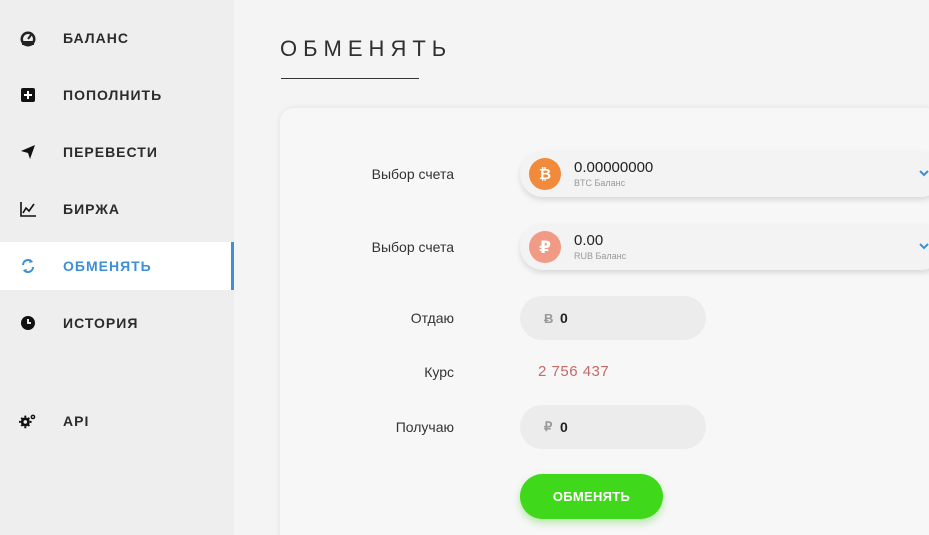 Image resolution: width=929 pixels, height=535 pixels. Describe the element at coordinates (574, 371) in the screenshot. I see `rate-value: 2 756 437` at that location.